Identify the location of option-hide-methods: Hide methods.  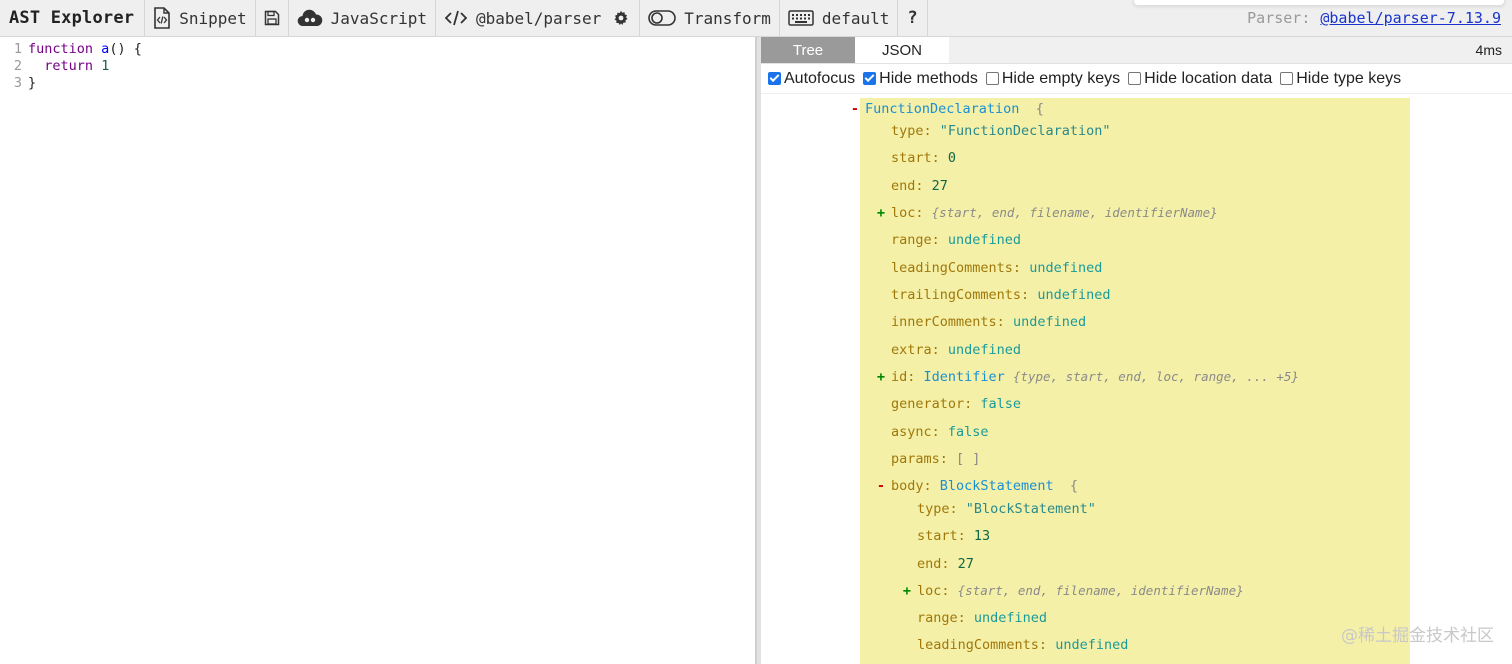
(920, 79).